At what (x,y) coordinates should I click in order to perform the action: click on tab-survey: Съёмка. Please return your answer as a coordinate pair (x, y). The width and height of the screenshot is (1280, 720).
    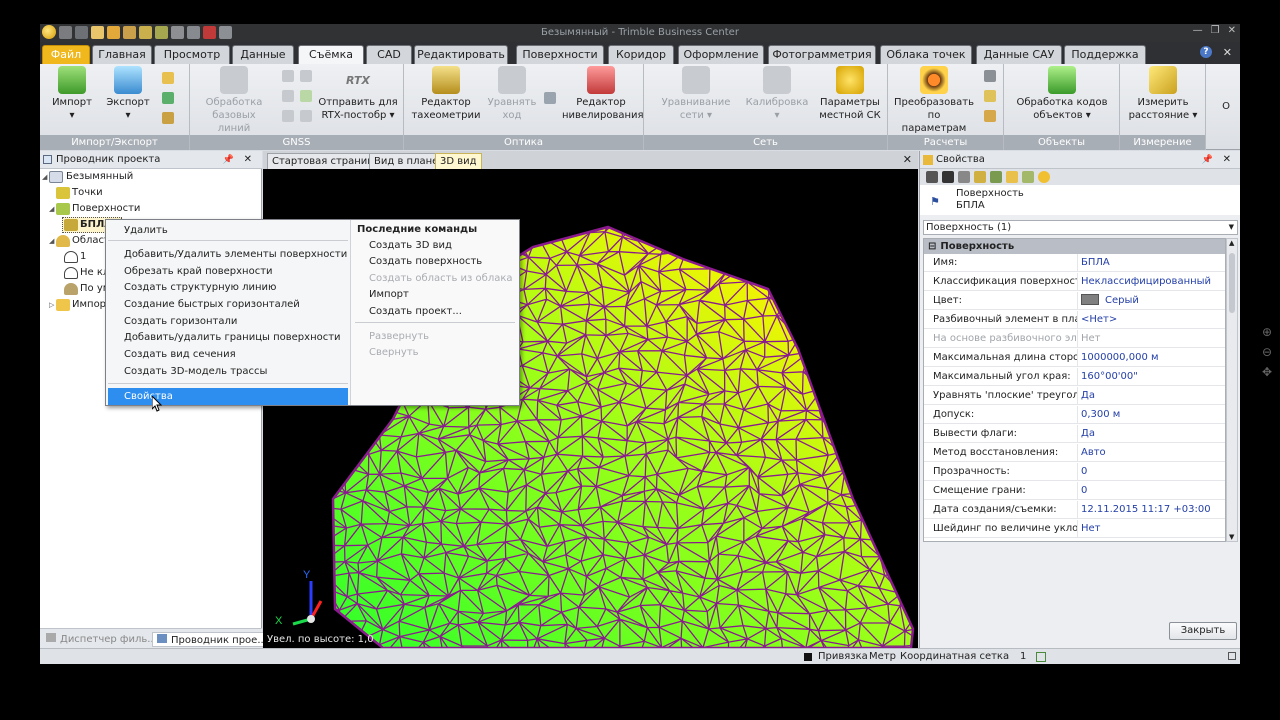
    Looking at the image, I should click on (331, 55).